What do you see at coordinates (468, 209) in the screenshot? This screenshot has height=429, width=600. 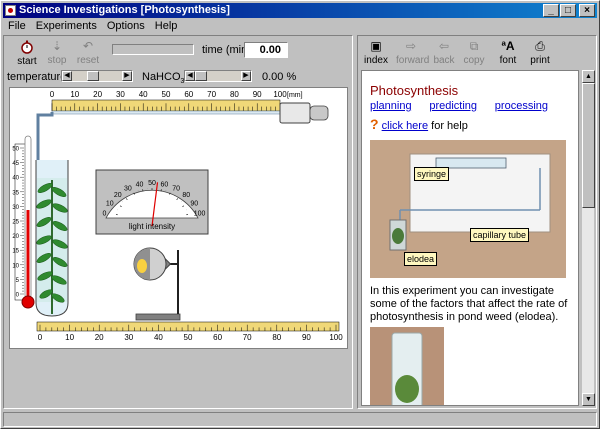 I see `apparatus-photo-image` at bounding box center [468, 209].